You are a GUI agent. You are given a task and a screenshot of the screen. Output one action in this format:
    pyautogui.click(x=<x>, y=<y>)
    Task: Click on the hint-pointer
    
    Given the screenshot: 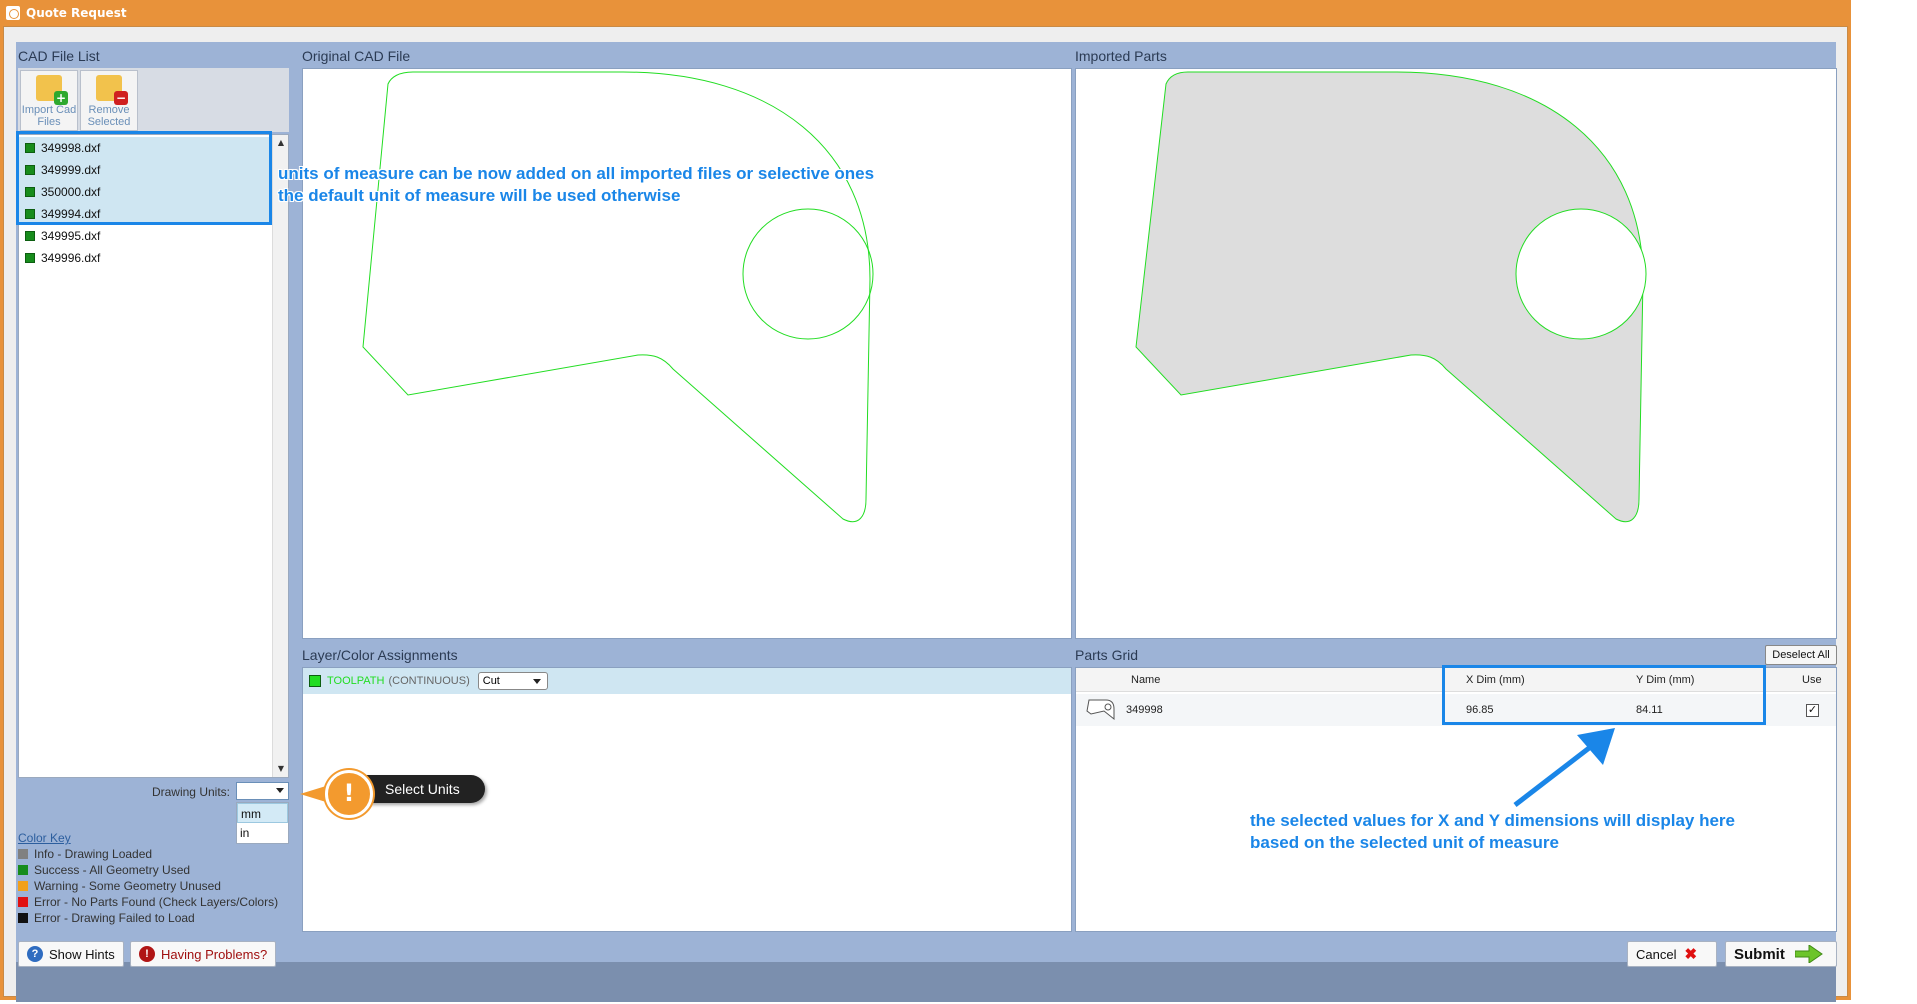 What is the action you would take?
    pyautogui.click(x=313, y=794)
    